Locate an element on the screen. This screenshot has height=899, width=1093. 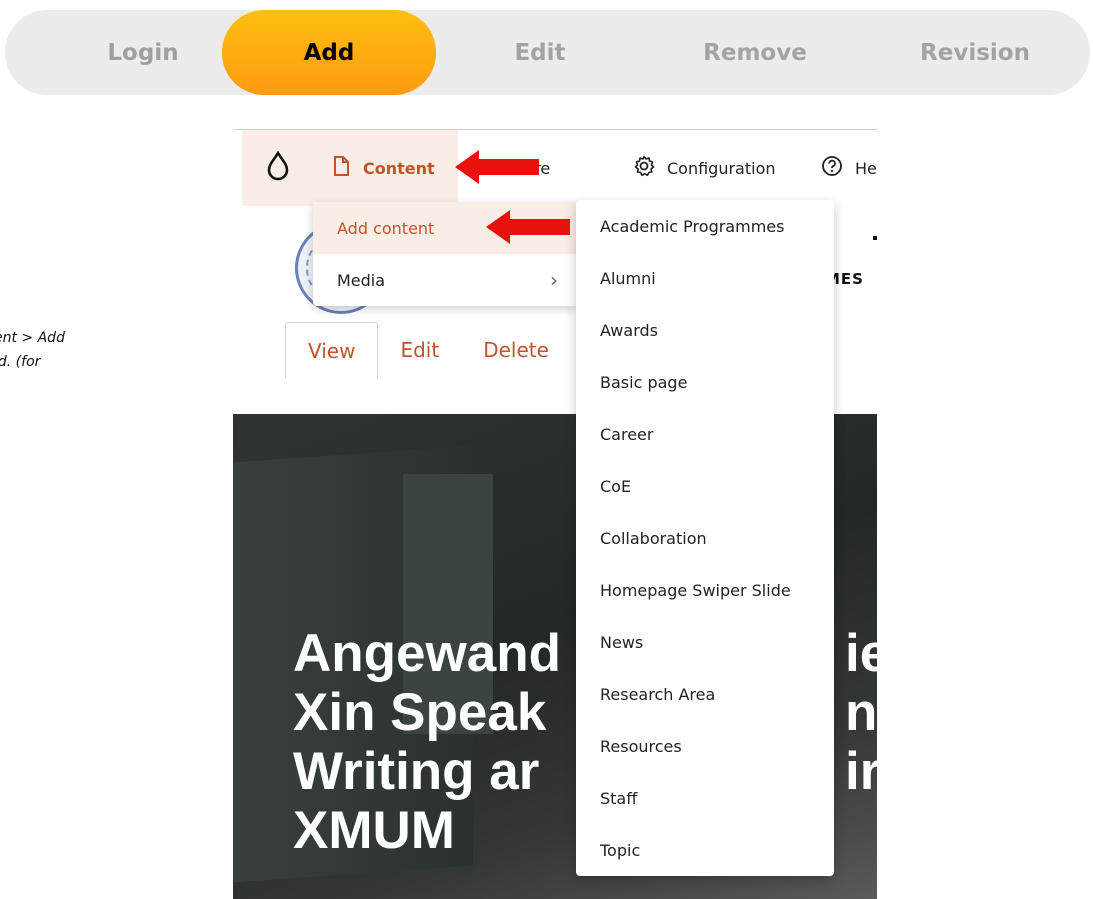
menu-item-label: Research Area is located at coordinates (658, 694).